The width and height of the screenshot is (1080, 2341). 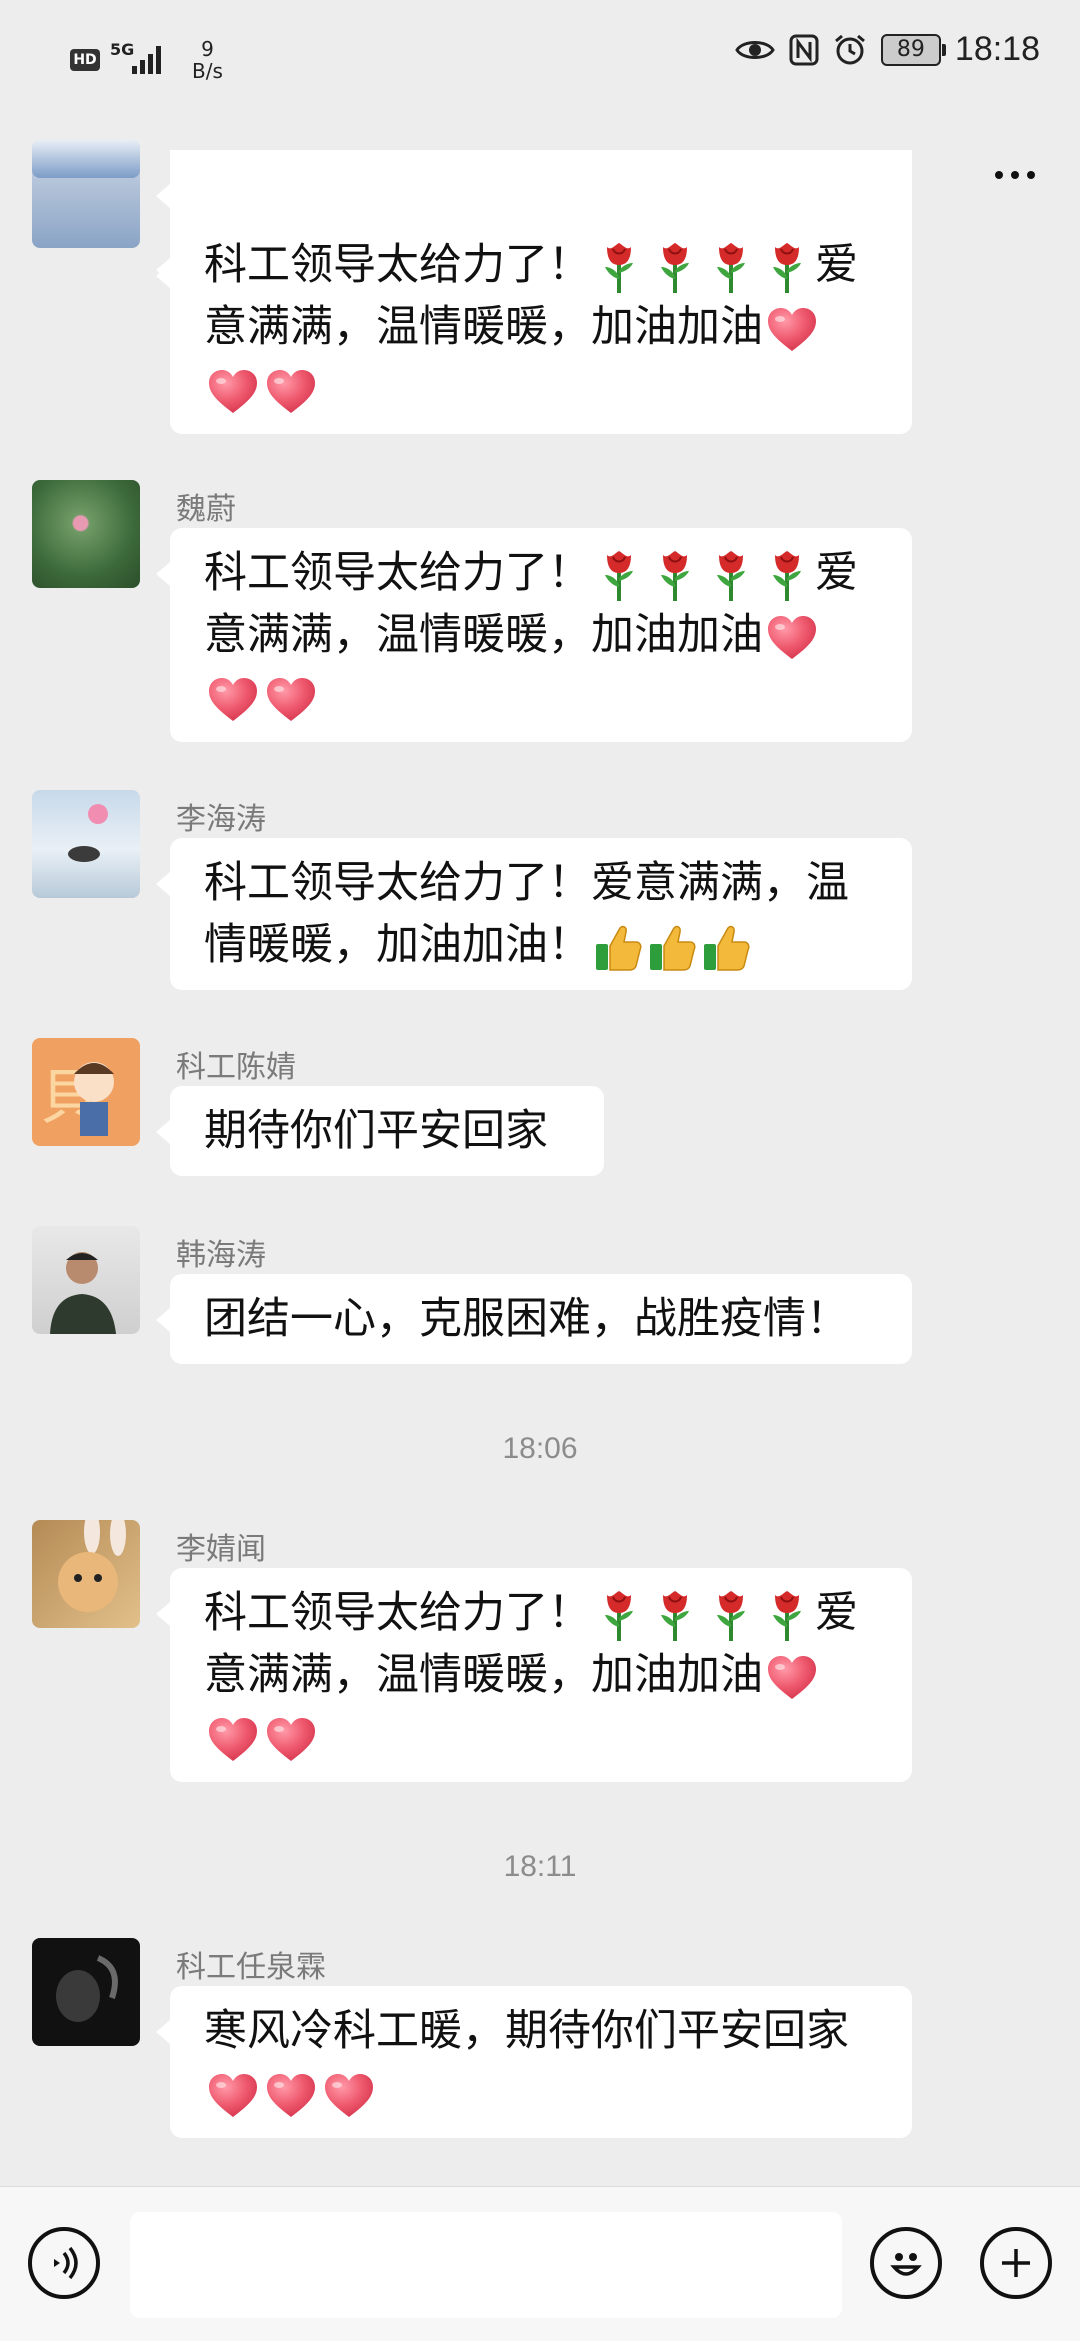 I want to click on voice-button, so click(x=64, y=2263).